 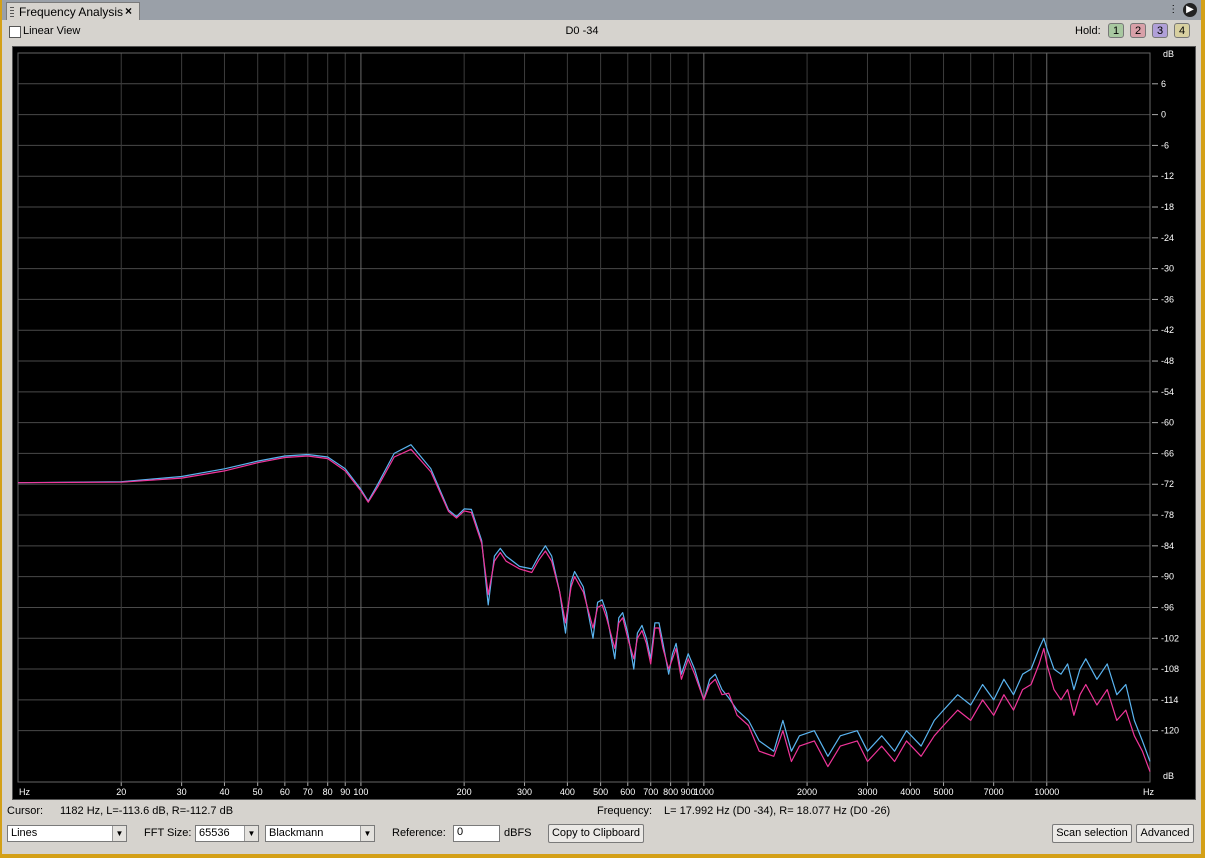 What do you see at coordinates (1167, 453) in the screenshot?
I see `y-tick-label: -66` at bounding box center [1167, 453].